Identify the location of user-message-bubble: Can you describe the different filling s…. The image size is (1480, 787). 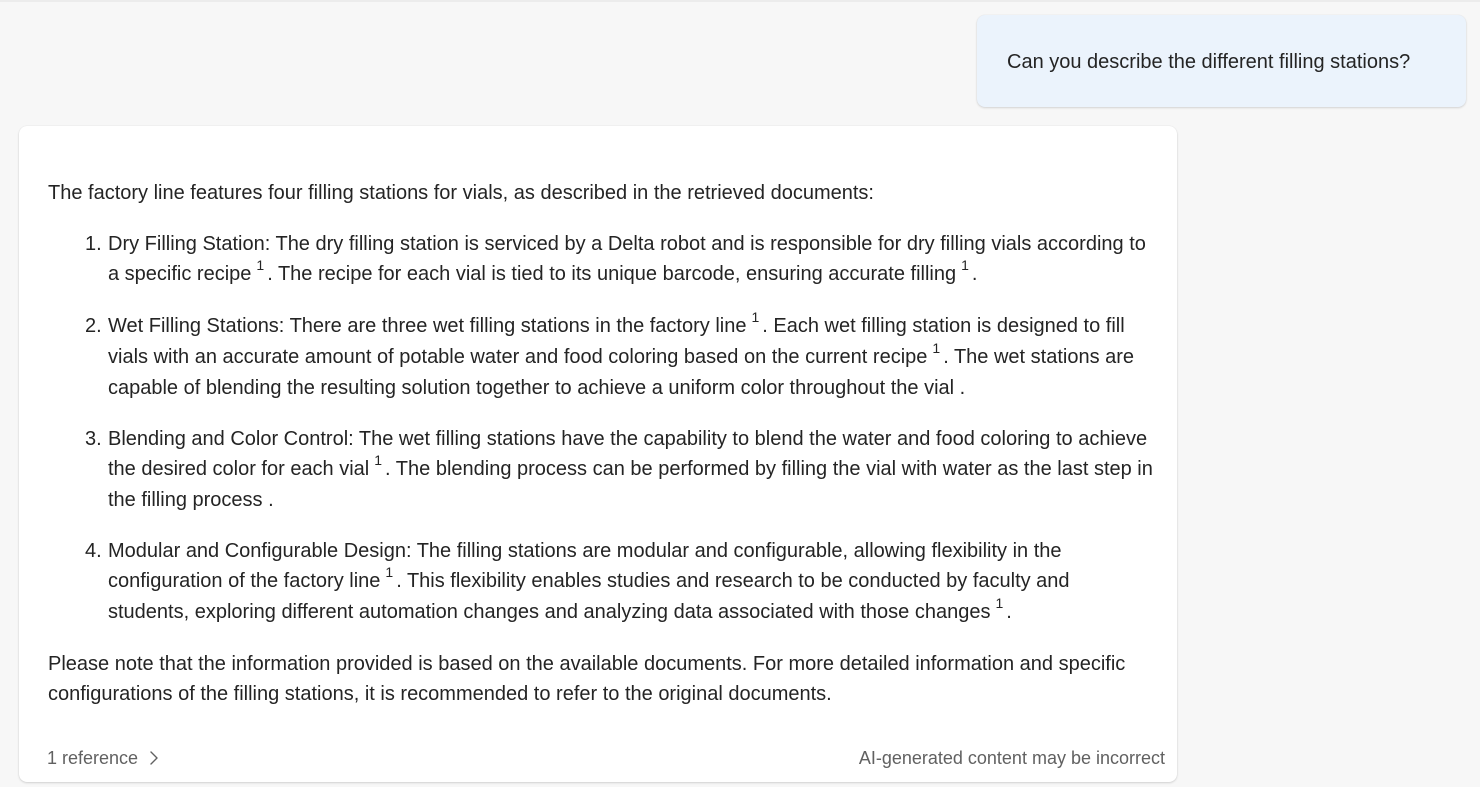
(1221, 61).